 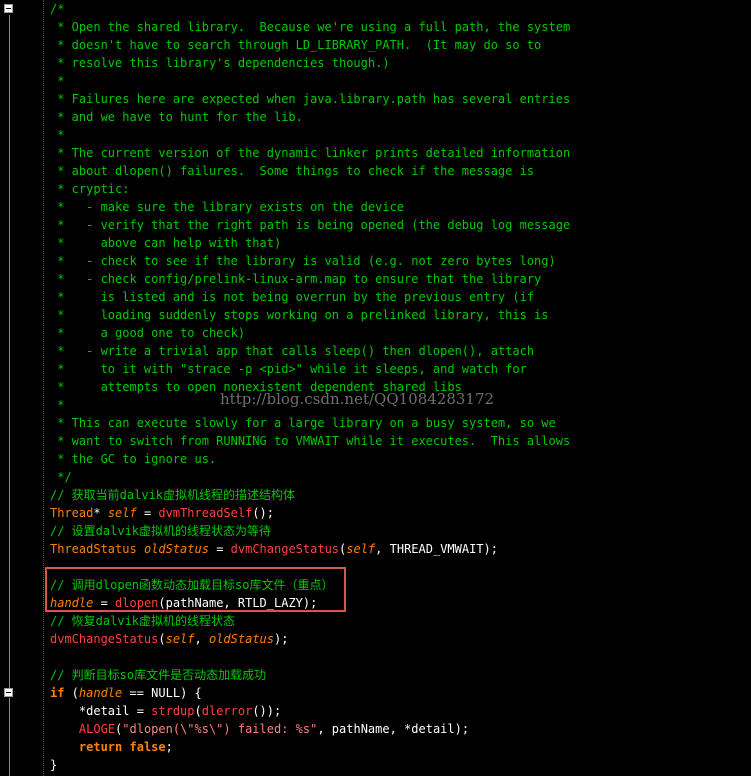 I want to click on code-line: // 设置dalvik虚拟机的线程状态为等待, so click(x=160, y=531).